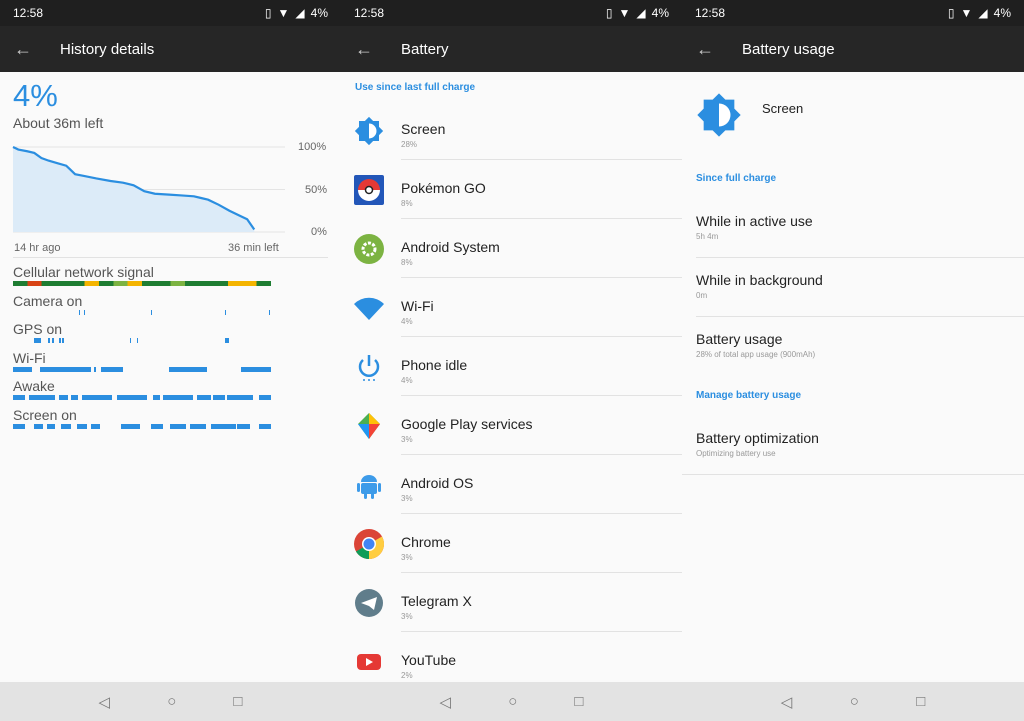 This screenshot has width=1024, height=721. What do you see at coordinates (434, 365) in the screenshot?
I see `app-name: Phone idle` at bounding box center [434, 365].